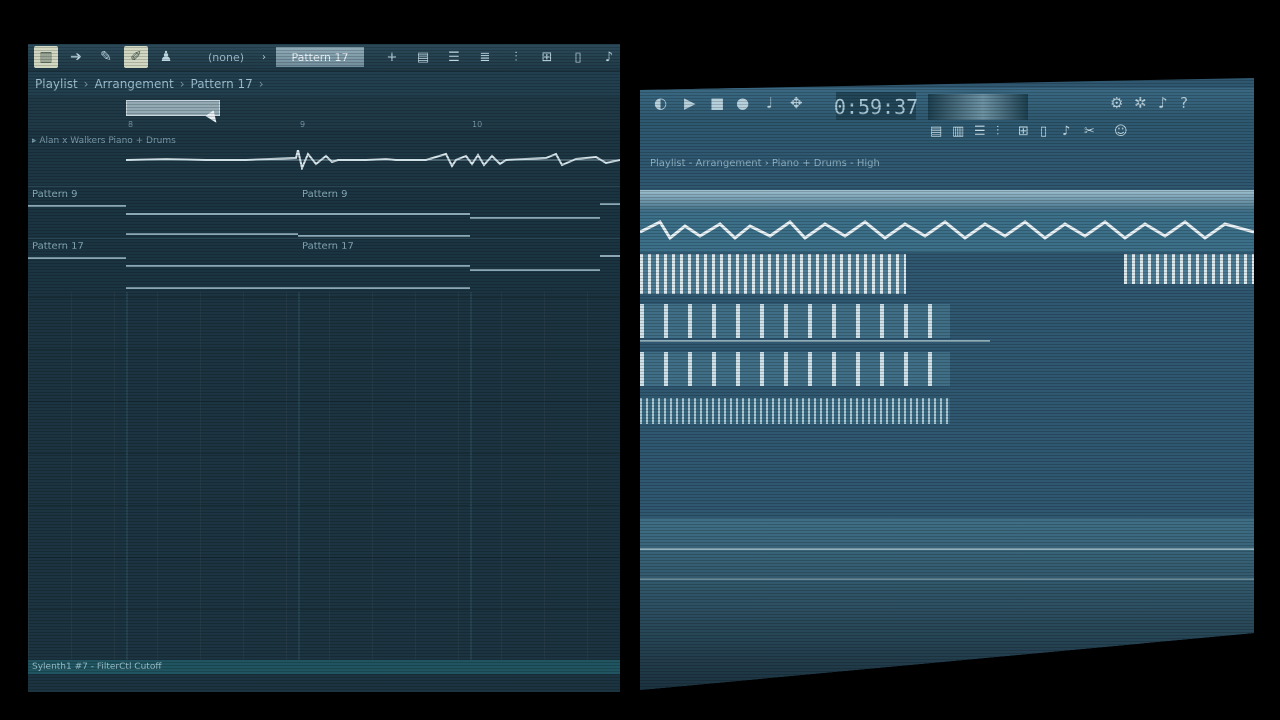 The height and width of the screenshot is (720, 1280). Describe the element at coordinates (222, 84) in the screenshot. I see `breadcrumb-item-pattern: Pattern 17` at that location.